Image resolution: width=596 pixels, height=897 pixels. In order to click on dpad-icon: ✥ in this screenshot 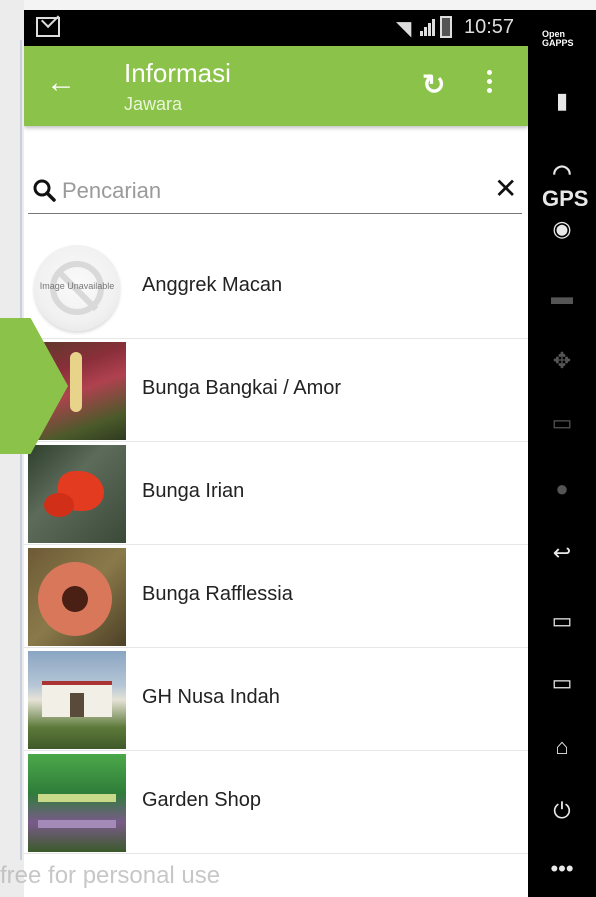, I will do `click(562, 365)`.